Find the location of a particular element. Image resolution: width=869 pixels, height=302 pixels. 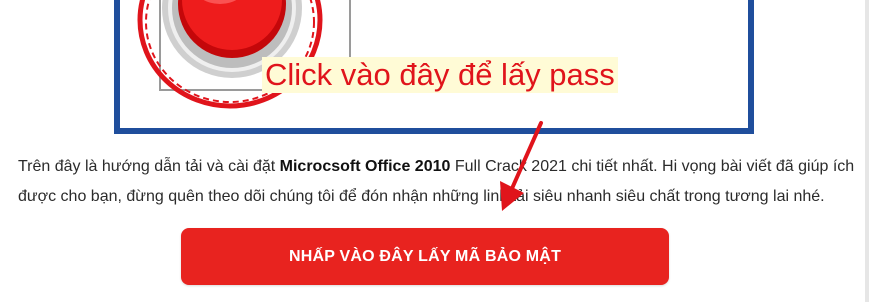

page-scrollbar is located at coordinates (867, 151).